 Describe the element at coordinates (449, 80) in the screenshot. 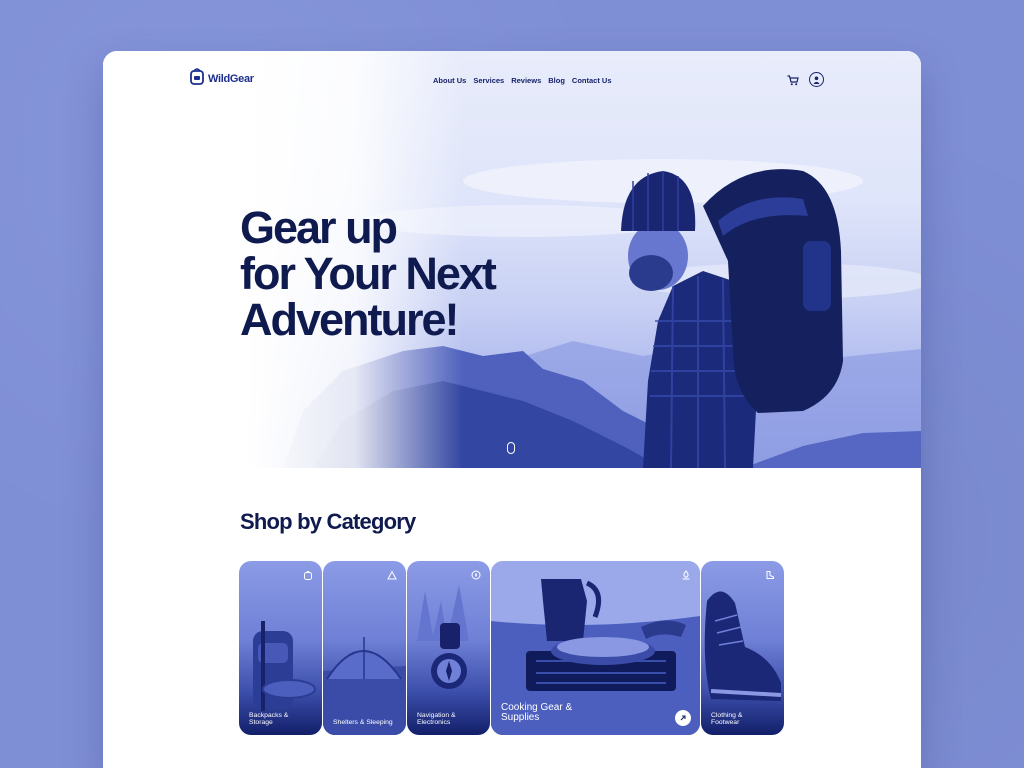

I see `nav-link-about-us: About Us` at that location.